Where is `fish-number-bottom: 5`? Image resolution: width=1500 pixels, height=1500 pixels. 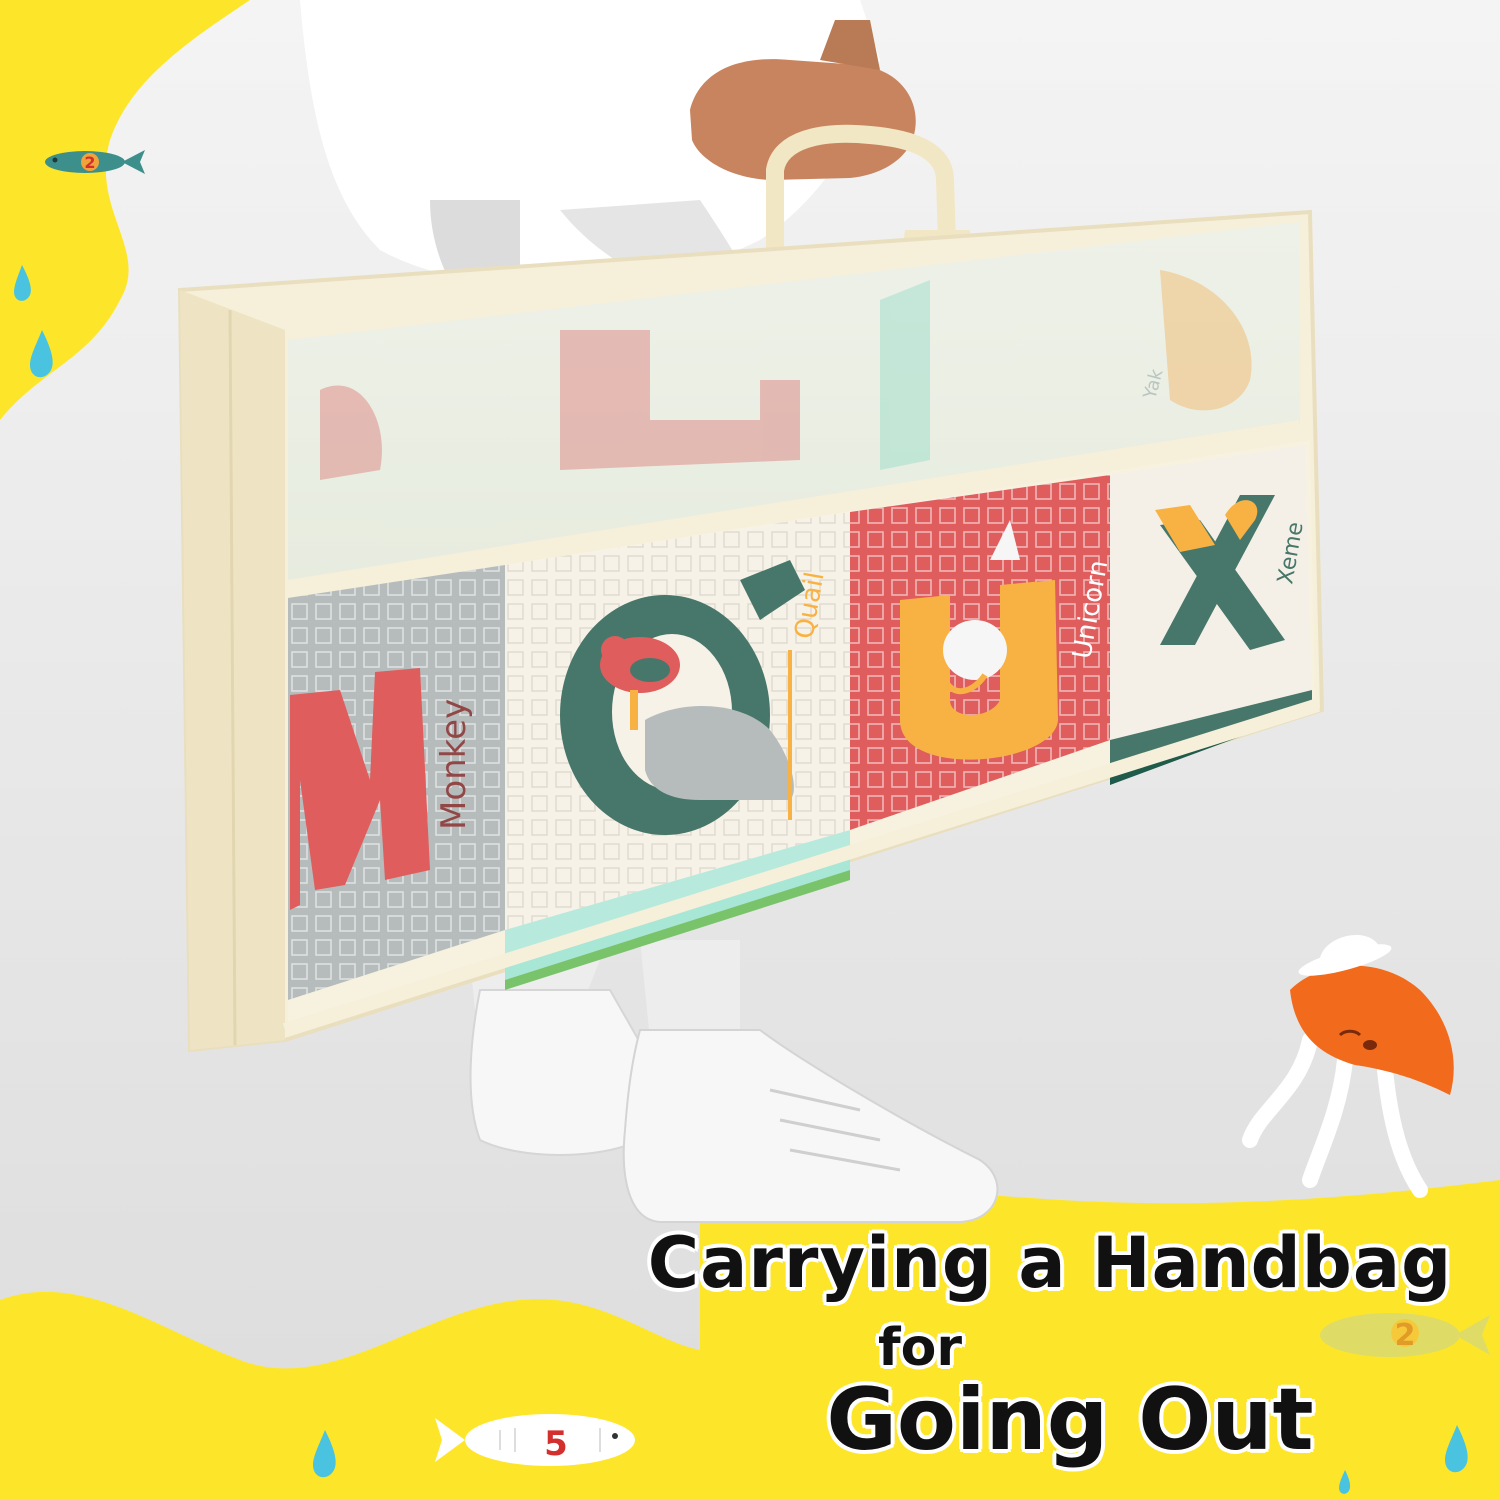 fish-number-bottom: 5 is located at coordinates (556, 1444).